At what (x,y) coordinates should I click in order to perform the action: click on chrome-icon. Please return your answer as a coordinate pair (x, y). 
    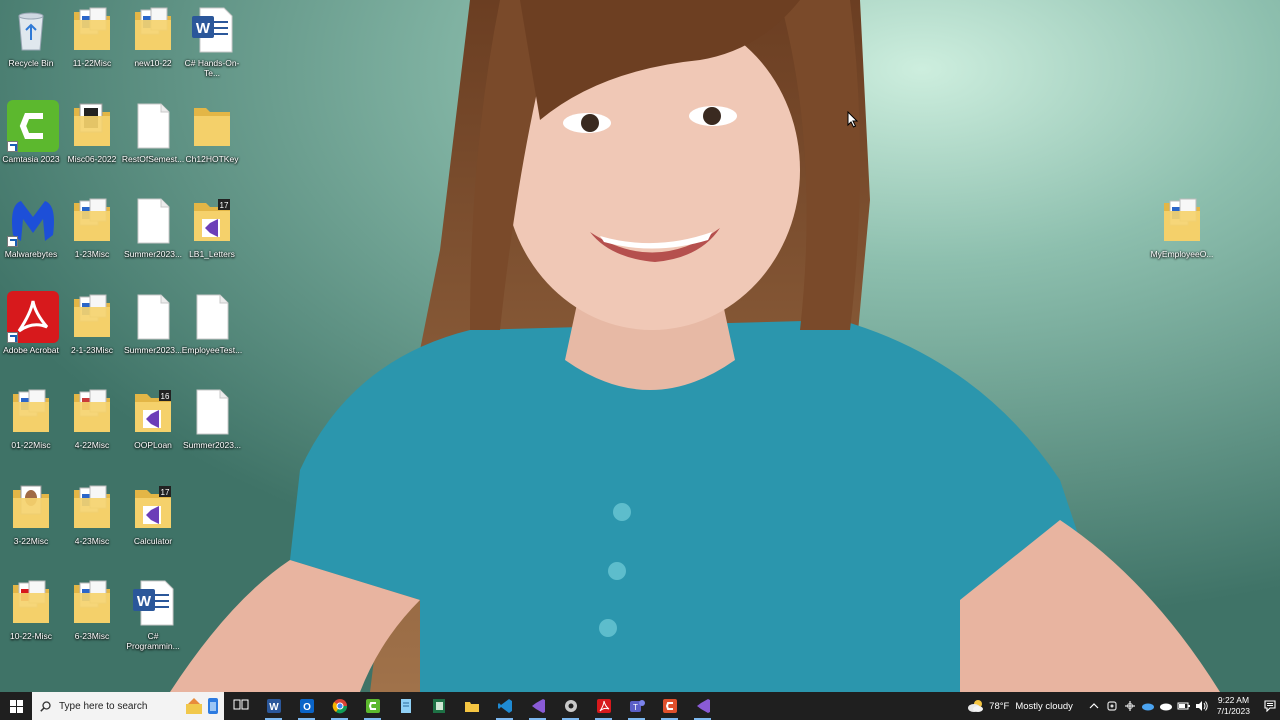
    Looking at the image, I should click on (339, 706).